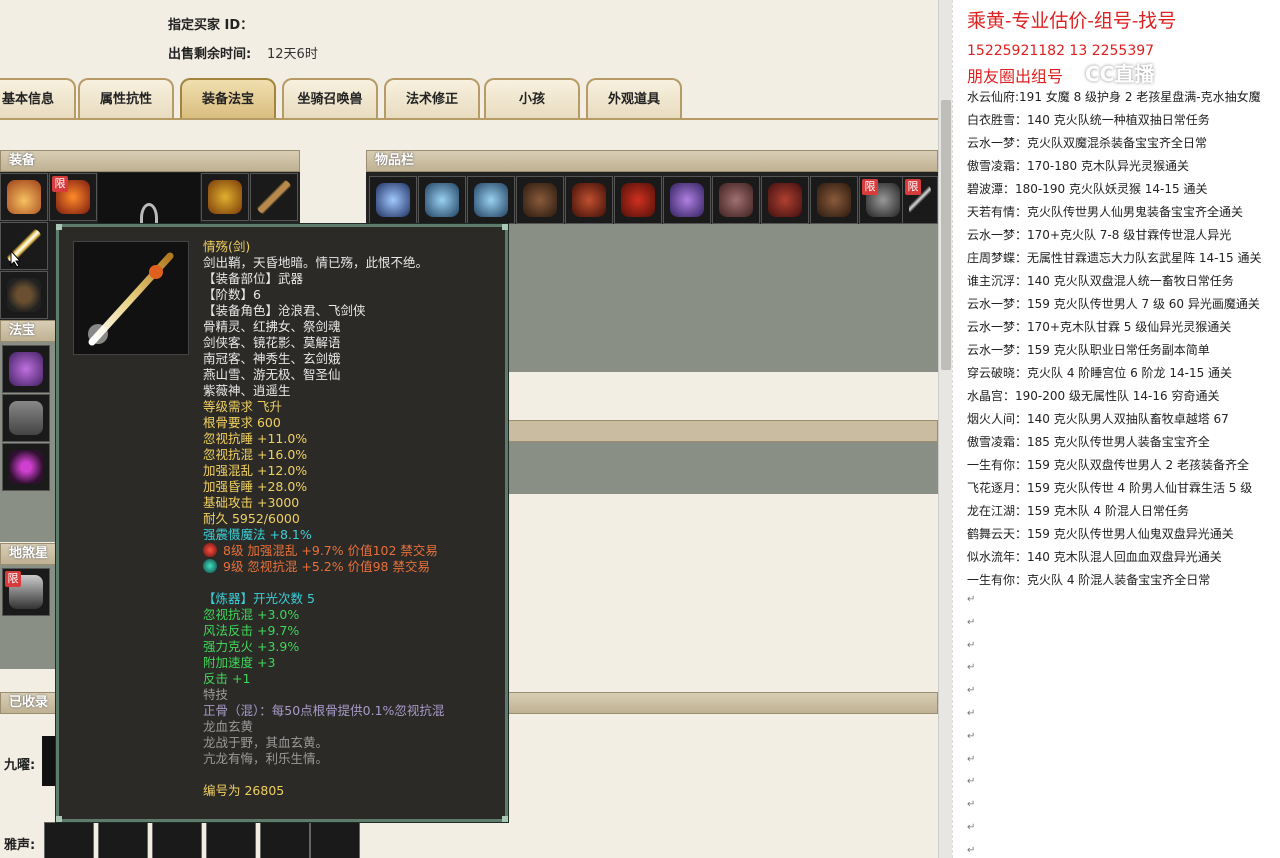 The height and width of the screenshot is (858, 1280). Describe the element at coordinates (1114, 97) in the screenshot. I see `notes-line: 水云仙府:191 女魔 8 级护身 2 老孩星盘满-克水抽女魔` at that location.